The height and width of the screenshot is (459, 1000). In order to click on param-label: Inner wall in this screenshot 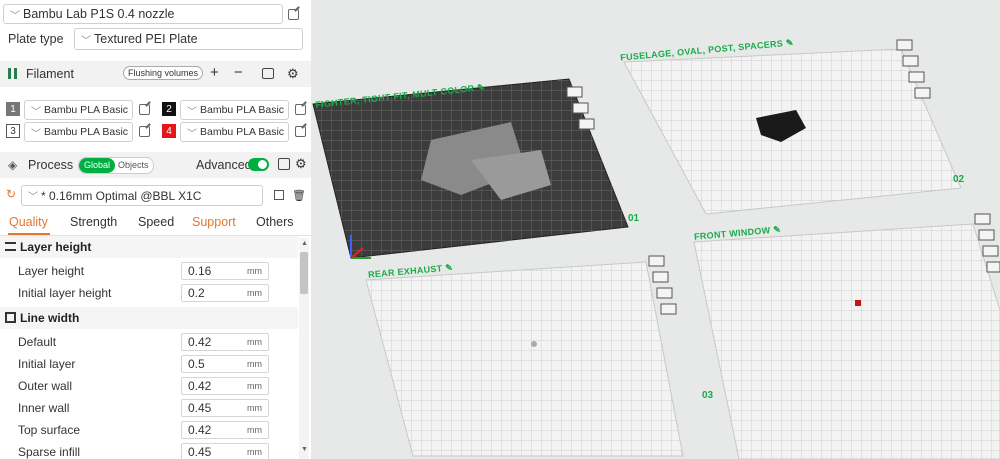, I will do `click(44, 408)`.